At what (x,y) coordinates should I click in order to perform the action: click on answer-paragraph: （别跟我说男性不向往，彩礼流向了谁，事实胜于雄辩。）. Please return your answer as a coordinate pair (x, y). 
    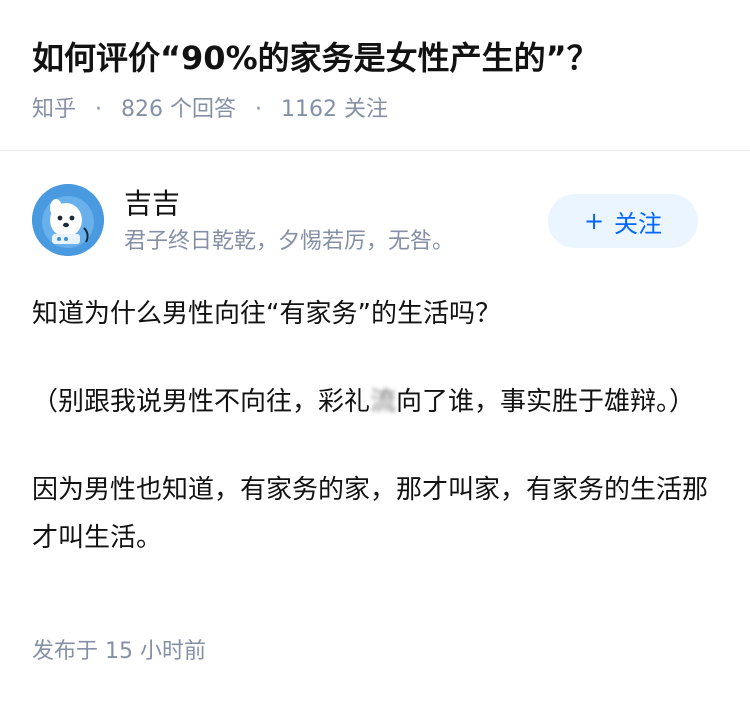
    Looking at the image, I should click on (377, 402).